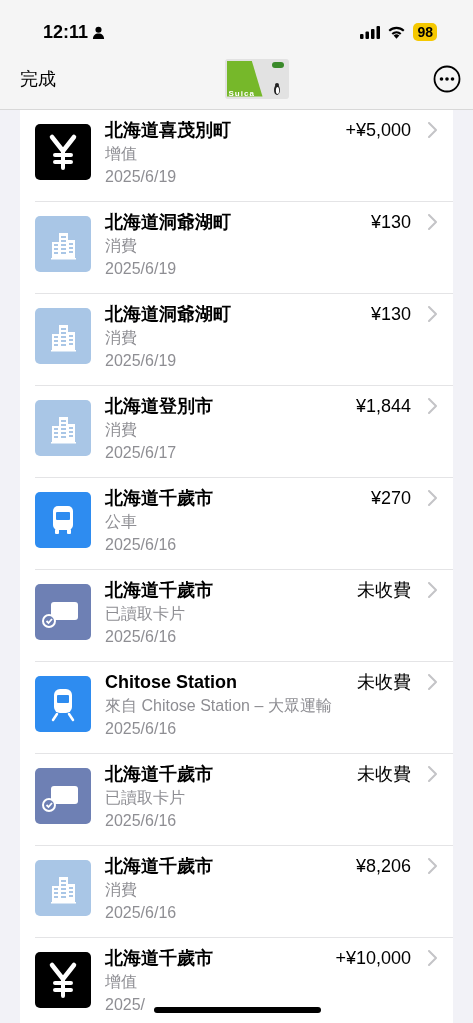 The height and width of the screenshot is (1023, 473). I want to click on transaction-row: 北海道千歲市 消費 2025/6/16 ¥8,206, so click(244, 892).